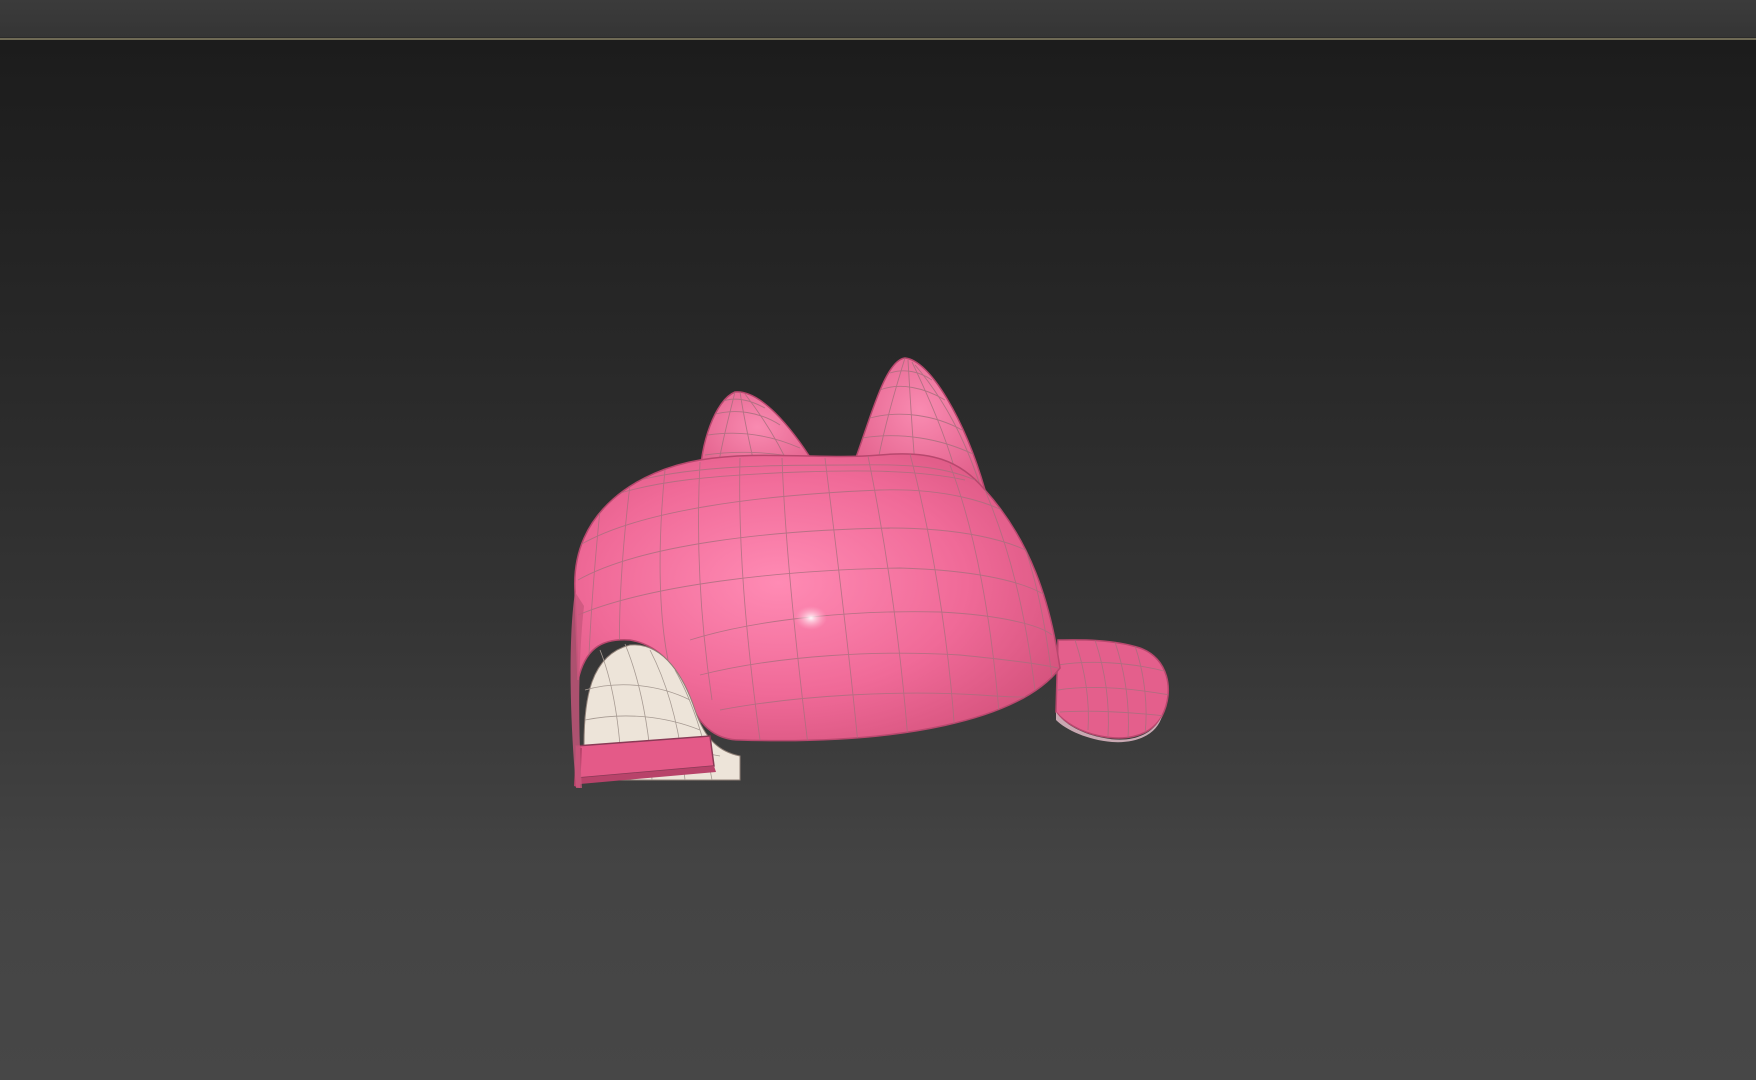 The width and height of the screenshot is (1756, 1080). What do you see at coordinates (870, 572) in the screenshot?
I see `cat-ear-cap-model` at bounding box center [870, 572].